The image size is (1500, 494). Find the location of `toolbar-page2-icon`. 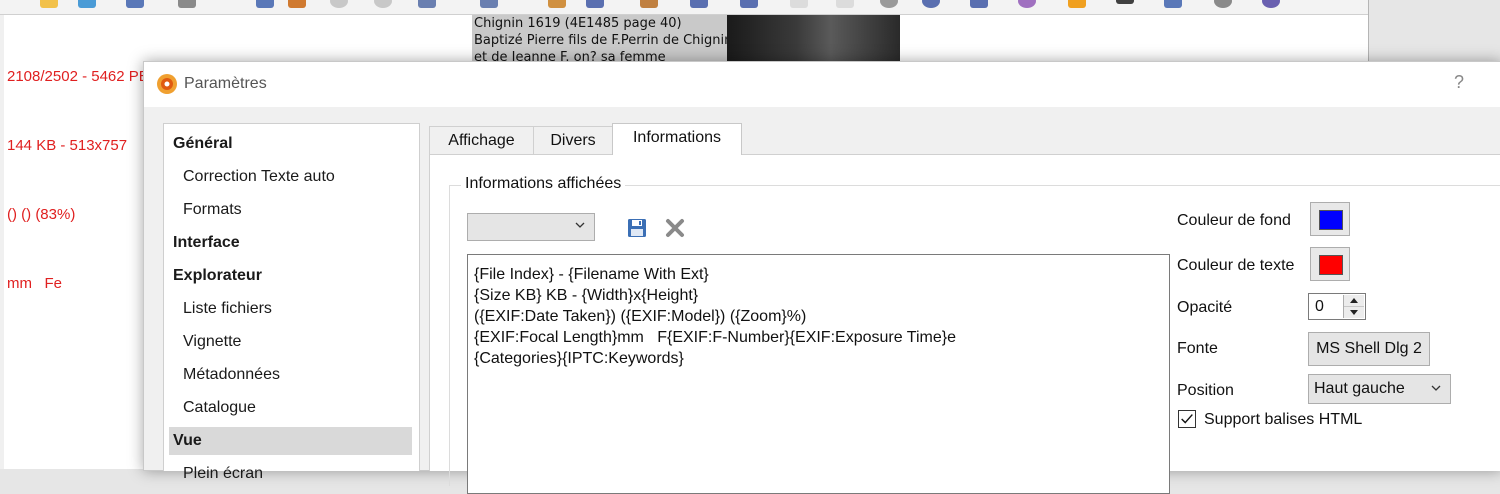

toolbar-page2-icon is located at coordinates (845, 4).